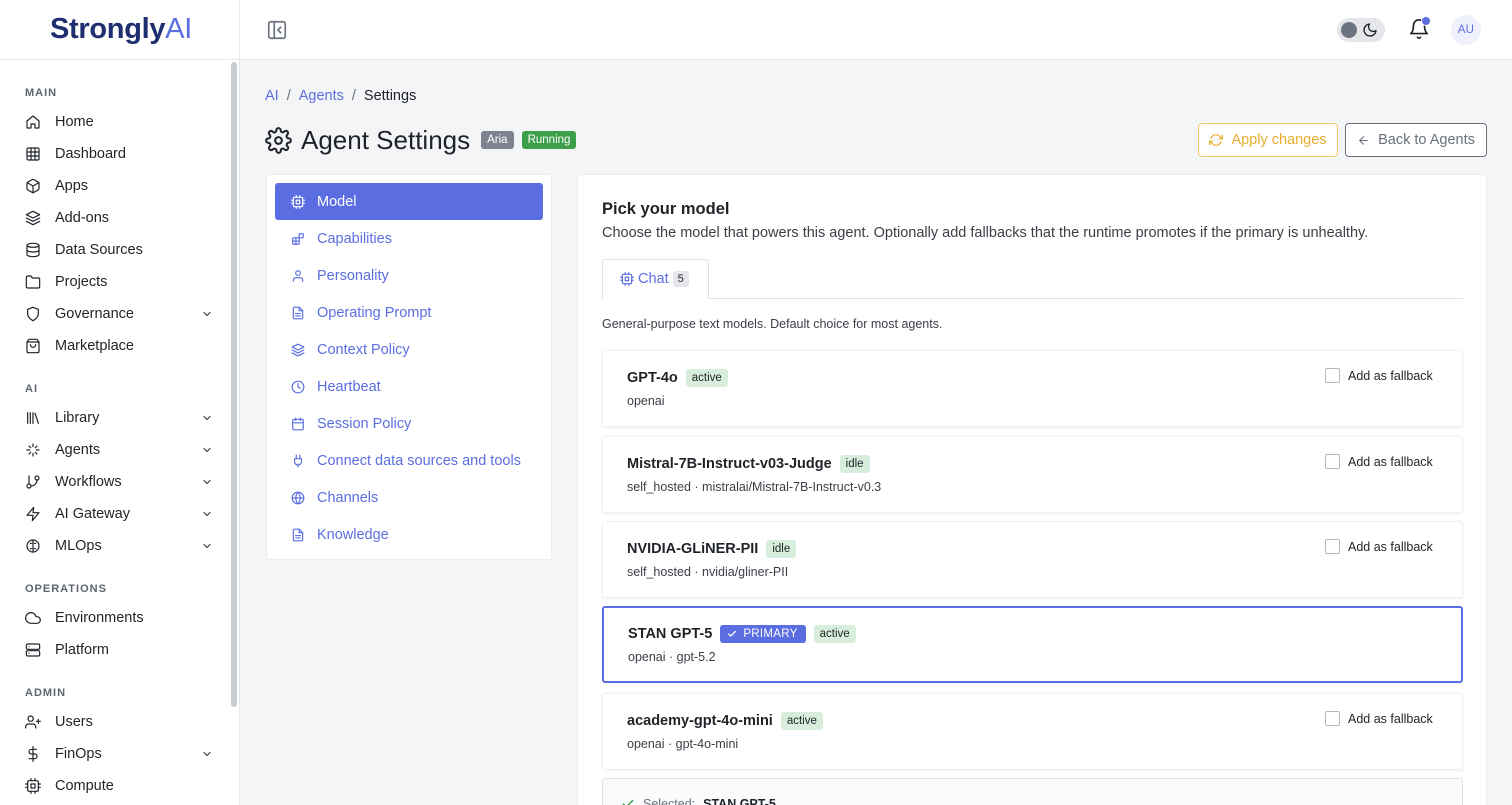 Image resolution: width=1512 pixels, height=805 pixels. Describe the element at coordinates (111, 282) in the screenshot. I see `sidebar-item-projects: Projects` at that location.